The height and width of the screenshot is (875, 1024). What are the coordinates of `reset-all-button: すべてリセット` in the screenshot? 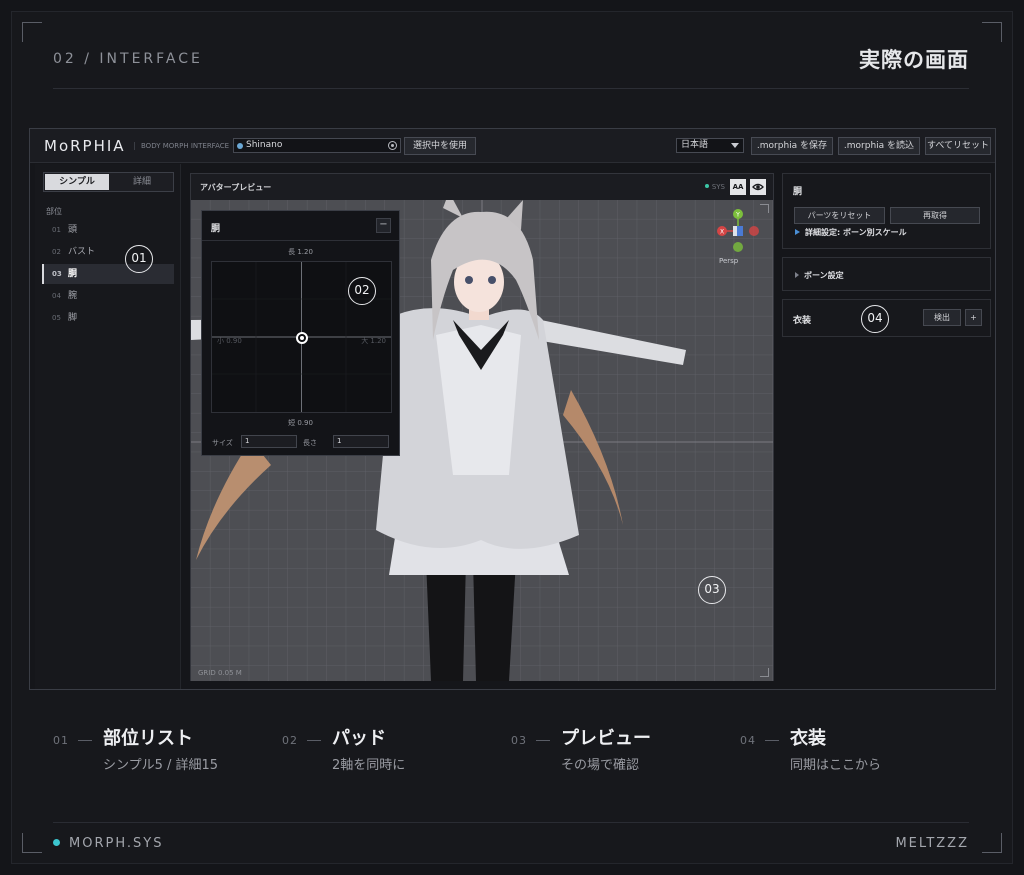 It's located at (958, 146).